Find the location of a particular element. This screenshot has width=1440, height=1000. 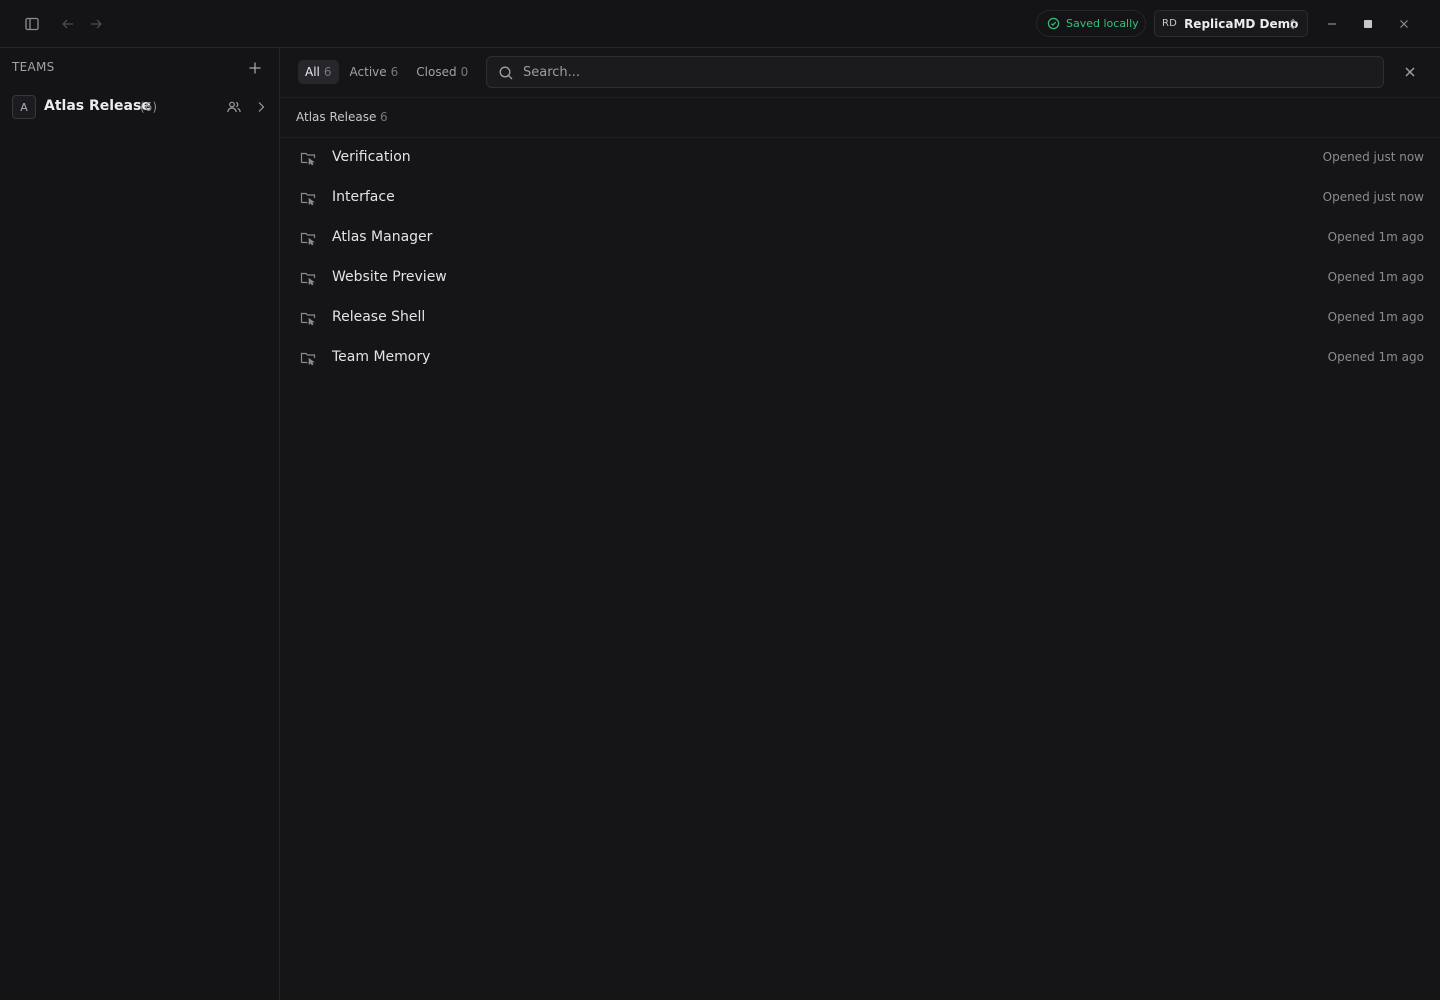

add-team-icon is located at coordinates (255, 68).